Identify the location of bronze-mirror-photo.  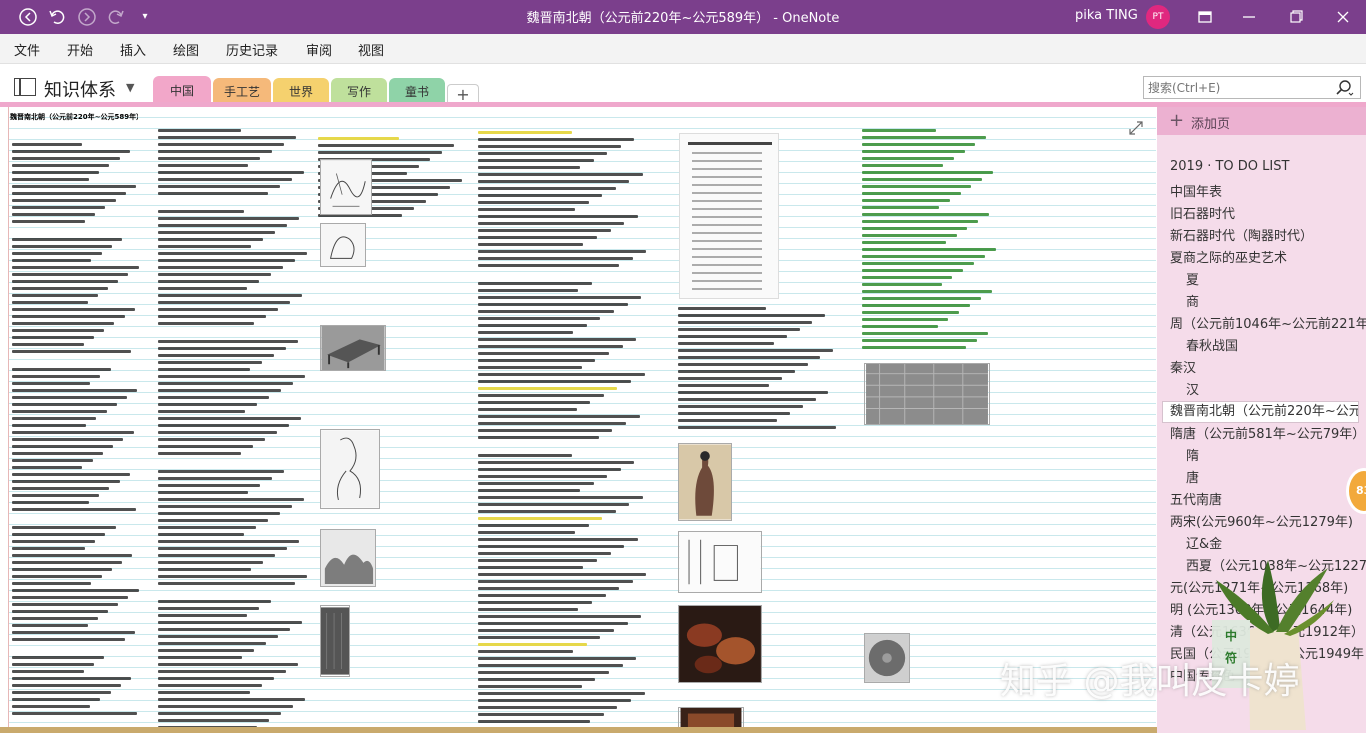
(887, 658).